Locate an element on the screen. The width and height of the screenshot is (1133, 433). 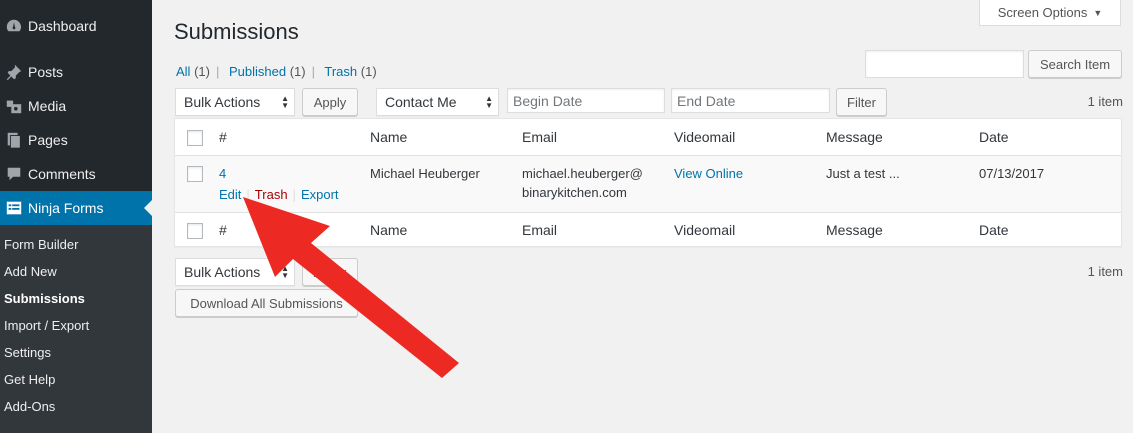
download-all-submissions-button: Download All Submissions is located at coordinates (266, 303).